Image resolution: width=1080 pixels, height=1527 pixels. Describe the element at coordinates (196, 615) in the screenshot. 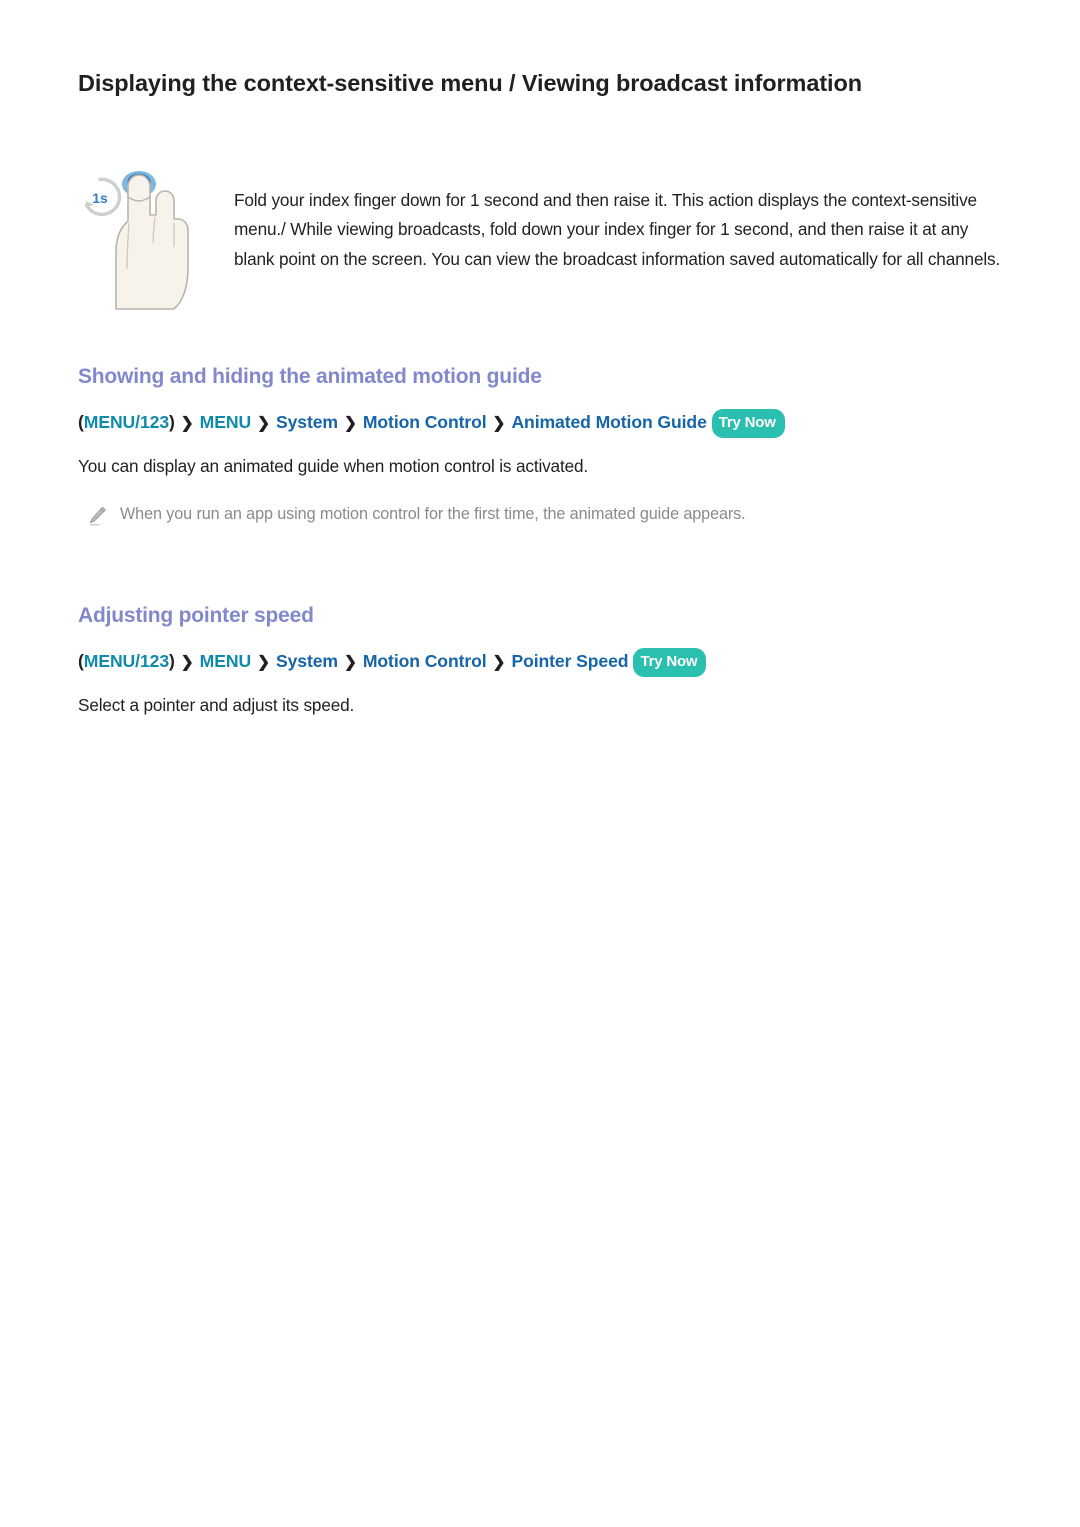

I see `section-heading-adjusting-pointer-speed: Adjusting pointer speed` at that location.